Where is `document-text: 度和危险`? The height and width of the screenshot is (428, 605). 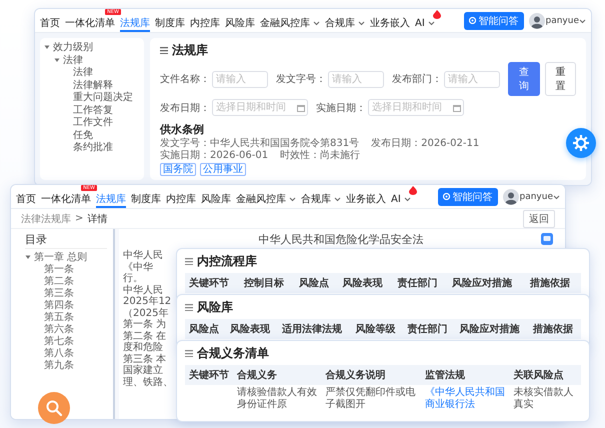 document-text: 度和危险 is located at coordinates (143, 348).